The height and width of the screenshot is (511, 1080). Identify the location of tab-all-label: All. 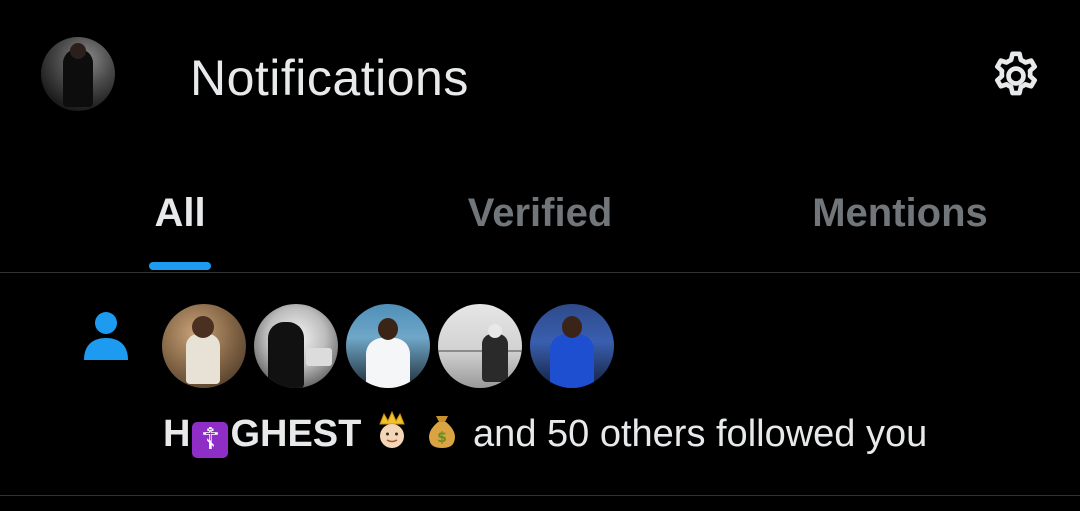
(180, 213).